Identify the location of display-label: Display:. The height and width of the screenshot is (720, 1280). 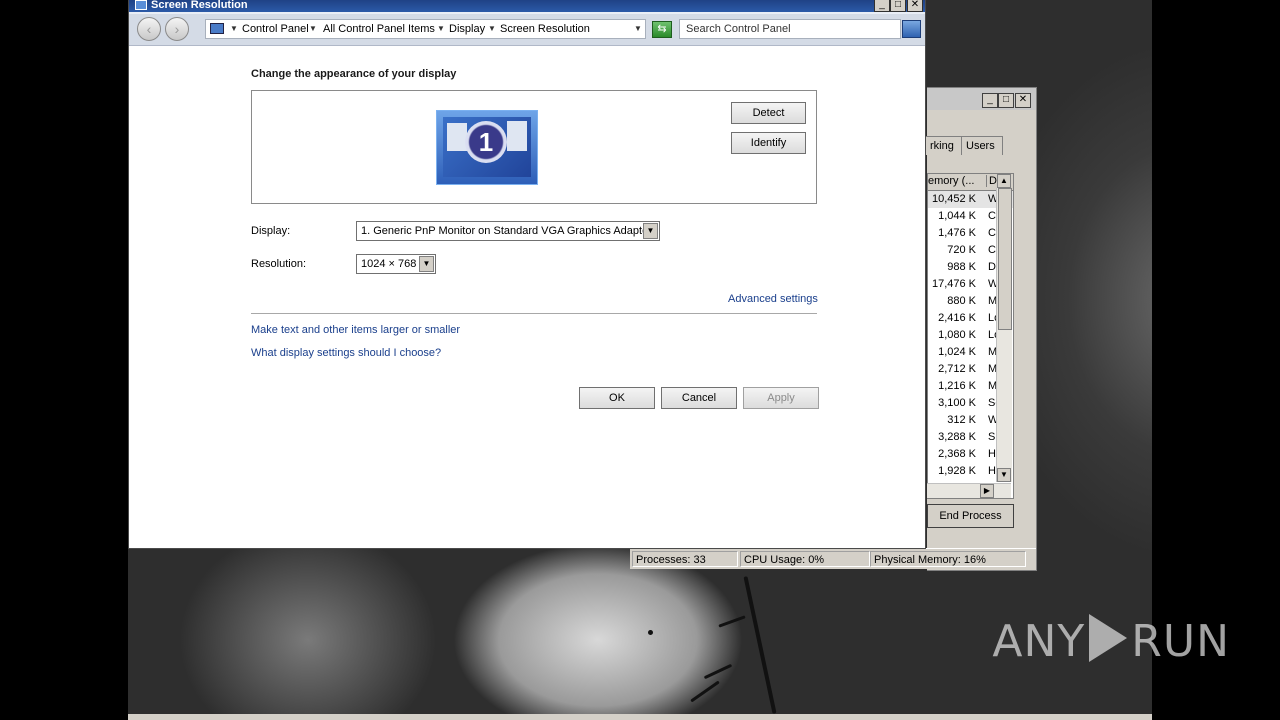
(271, 231).